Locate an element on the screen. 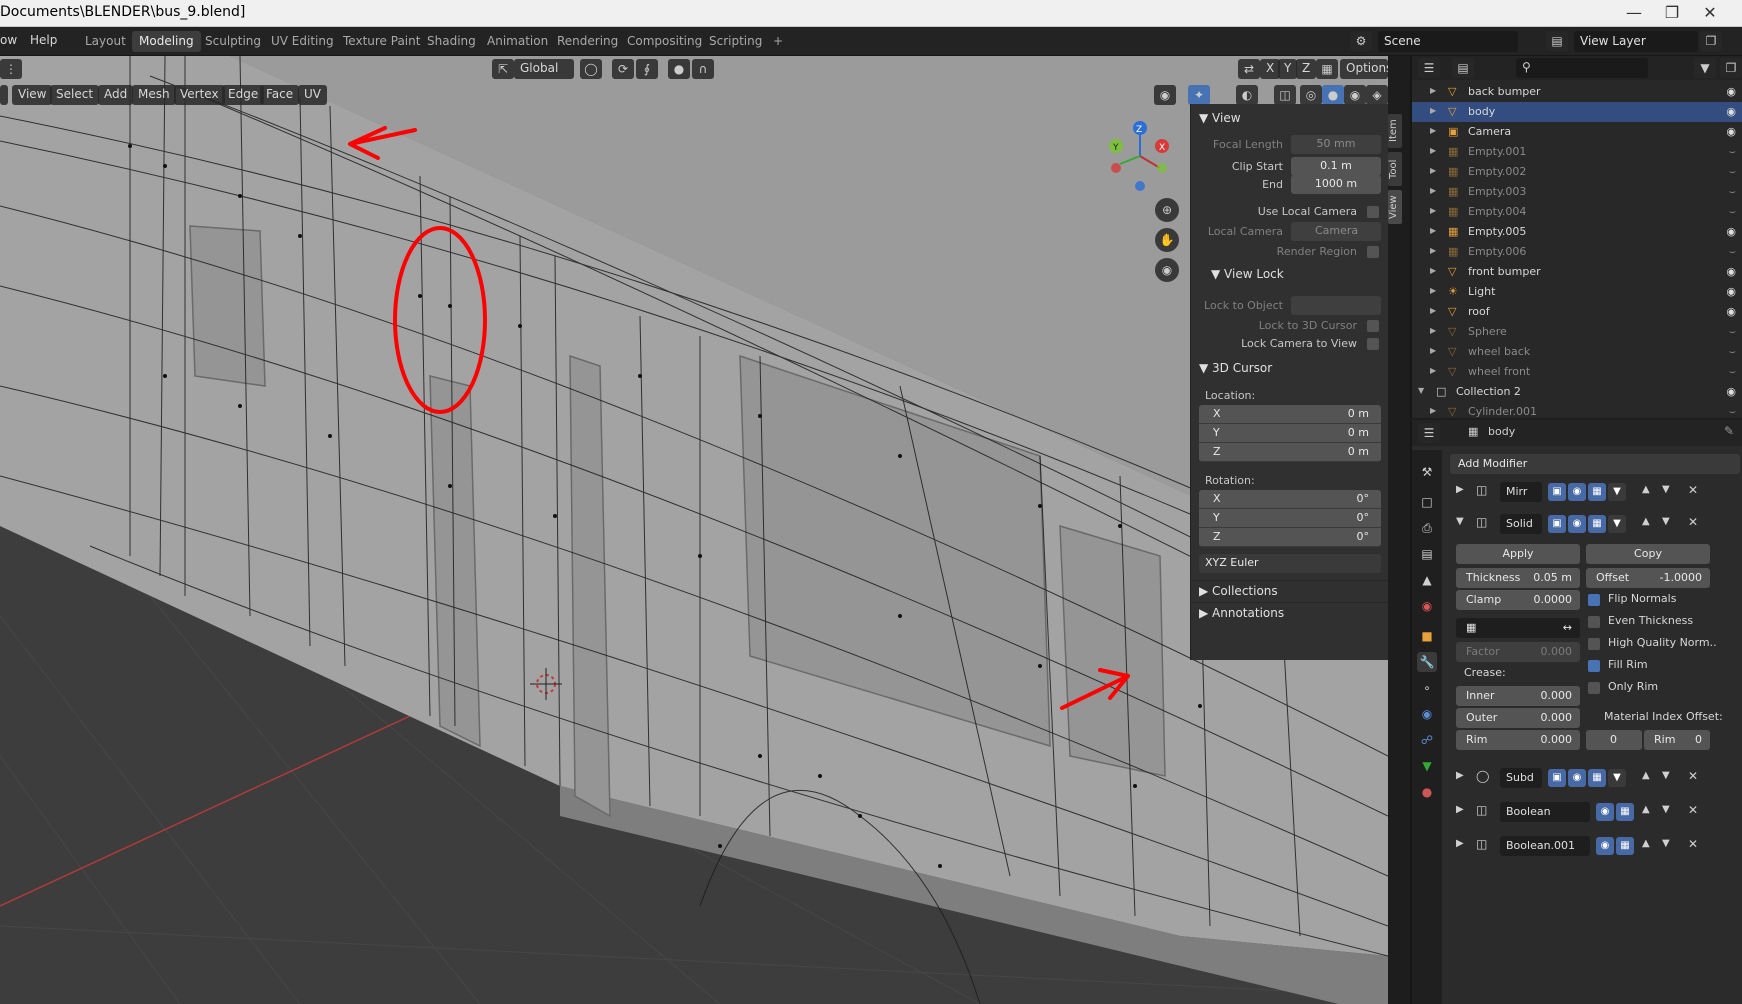  add-workspace-button: + is located at coordinates (778, 41).